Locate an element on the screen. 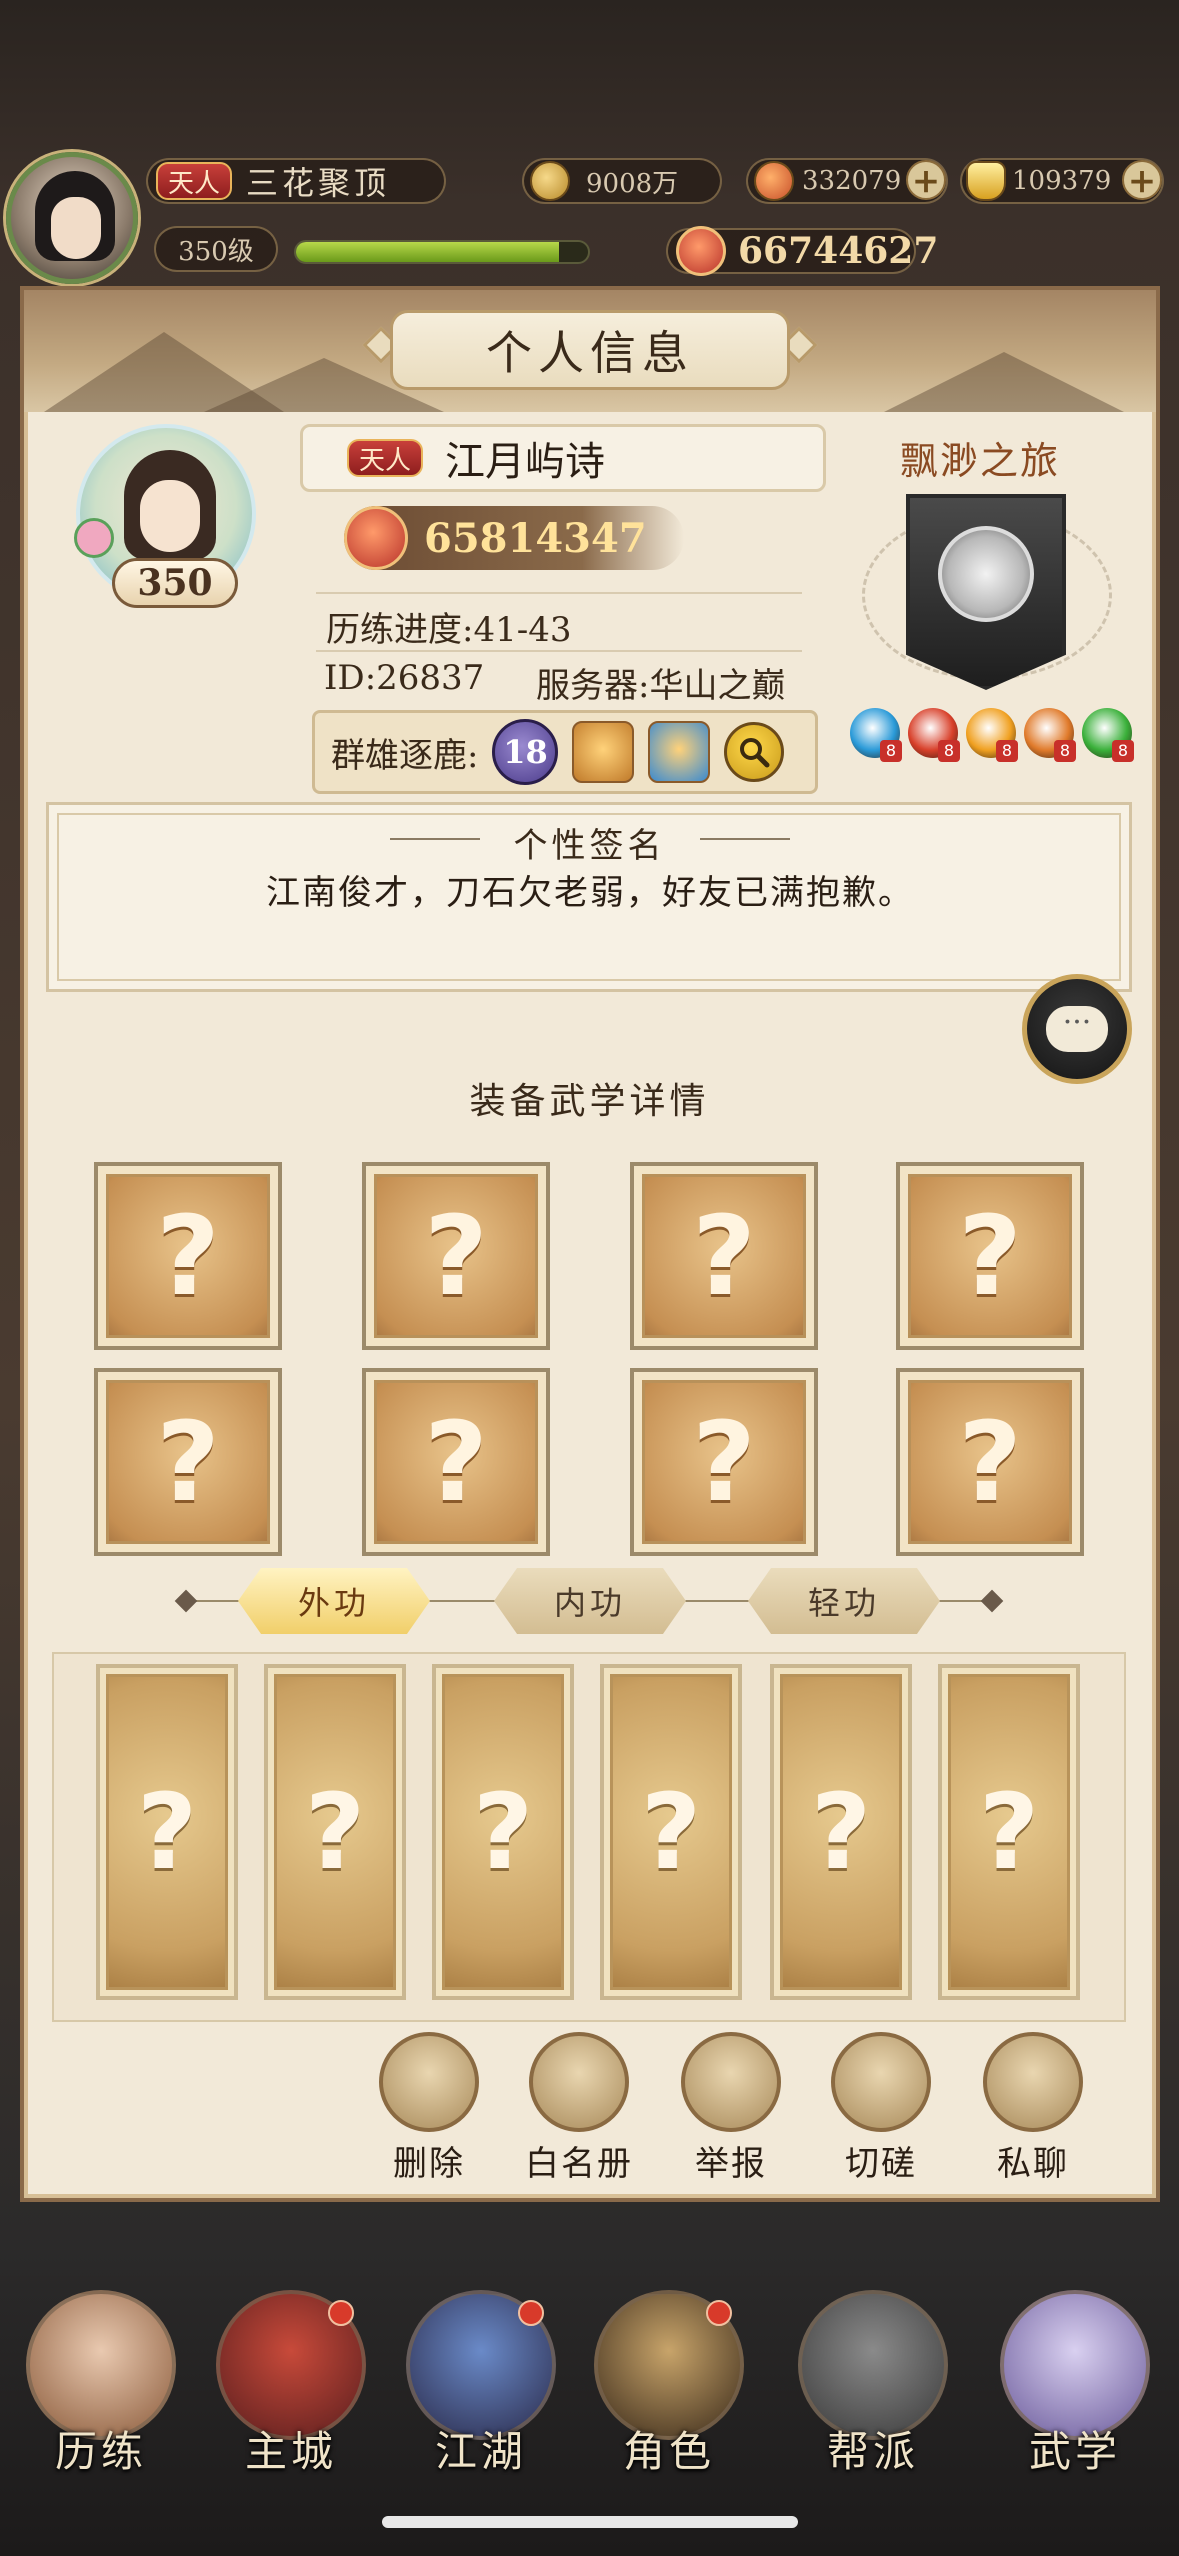  signature-title: 个性签名 is located at coordinates (589, 846).